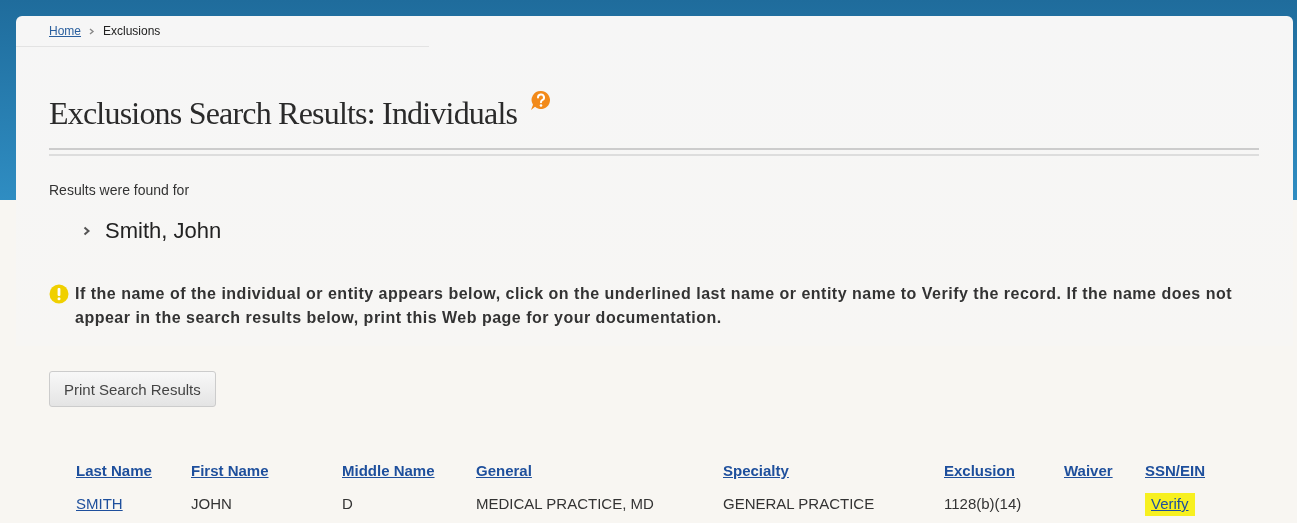  Describe the element at coordinates (132, 389) in the screenshot. I see `print-button: Print Search Results` at that location.